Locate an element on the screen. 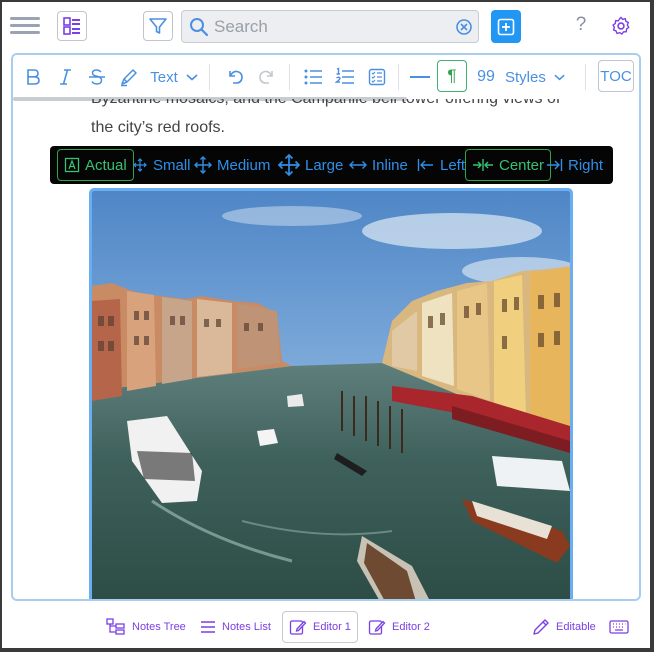 This screenshot has height=652, width=654. numbered-list-button is located at coordinates (345, 77).